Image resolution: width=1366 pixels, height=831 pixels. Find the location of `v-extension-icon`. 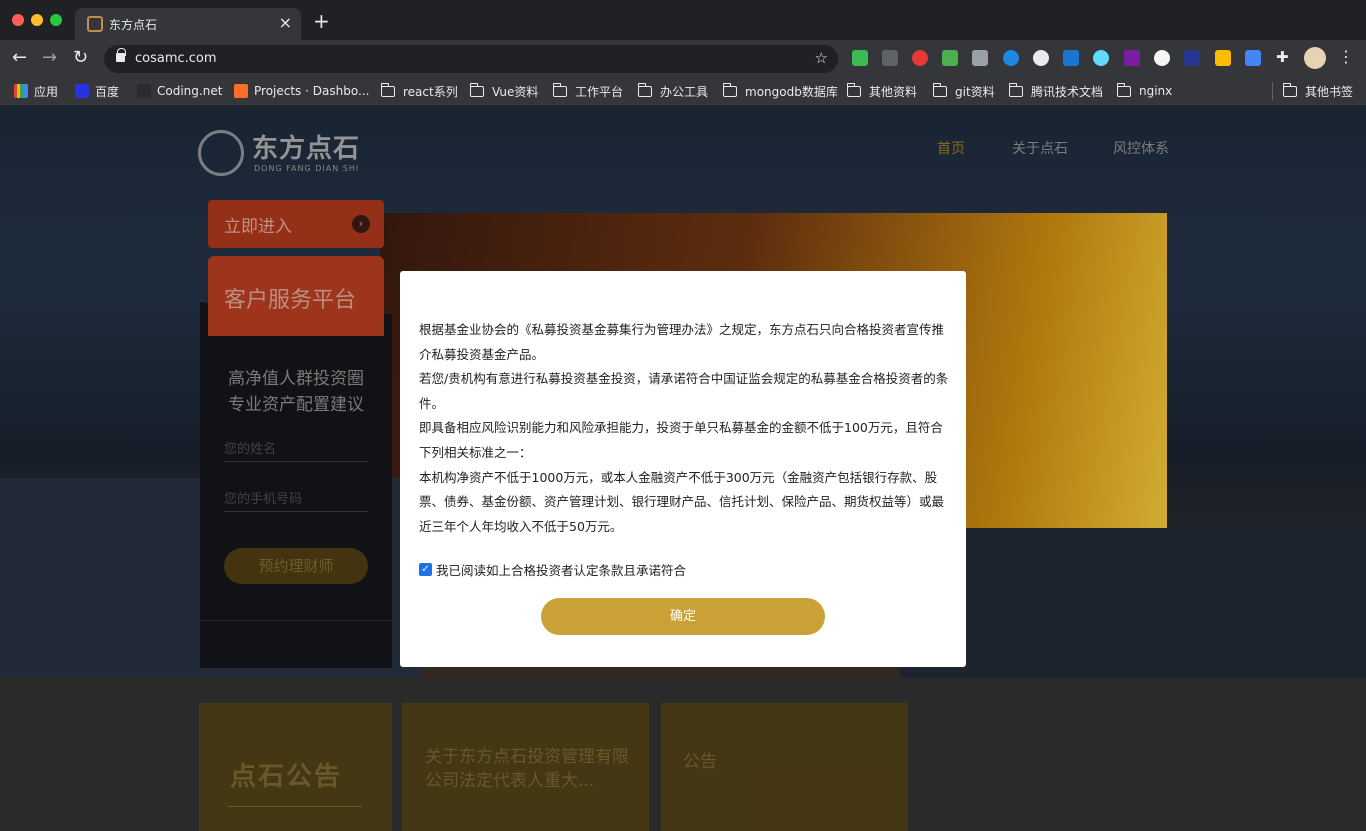

v-extension-icon is located at coordinates (1192, 58).